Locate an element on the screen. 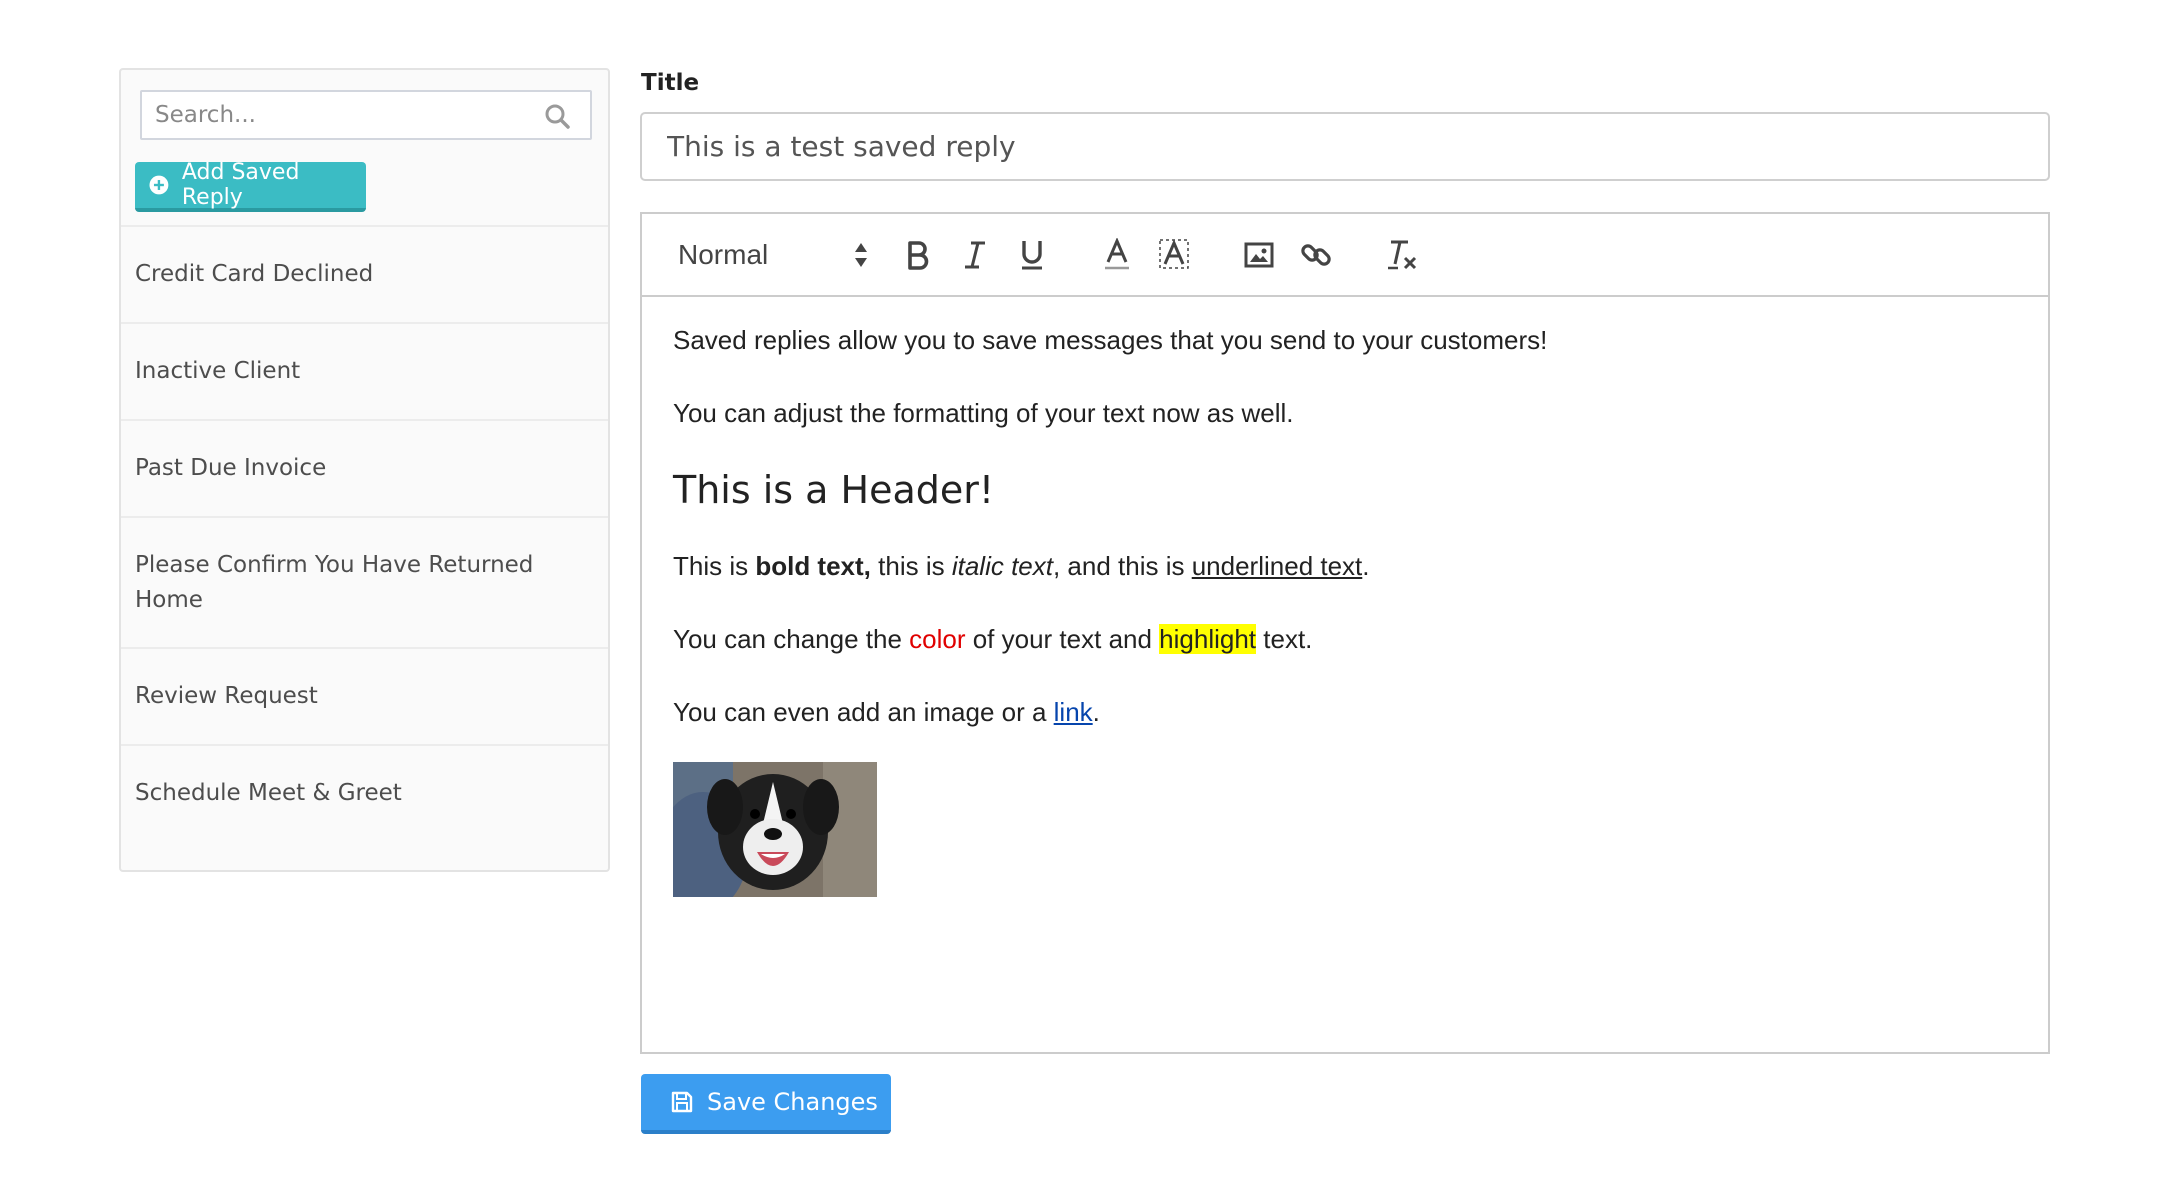 This screenshot has height=1200, width=2160. text-span: text. is located at coordinates (1284, 639).